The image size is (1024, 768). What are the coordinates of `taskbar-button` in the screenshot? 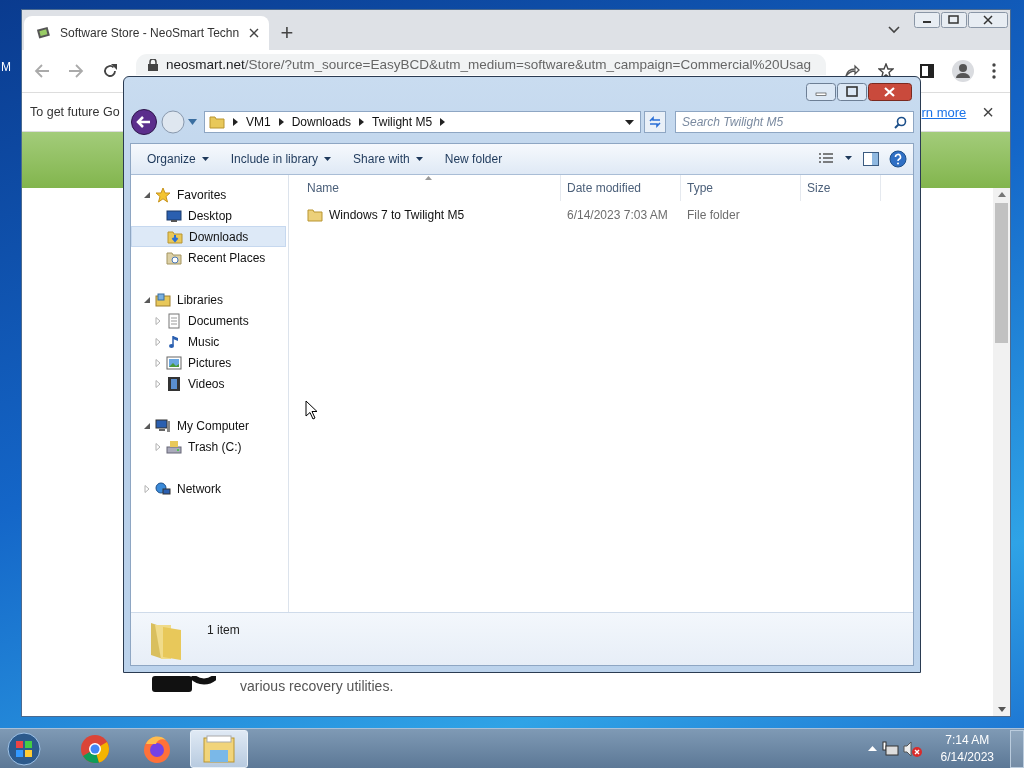 It's located at (219, 748).